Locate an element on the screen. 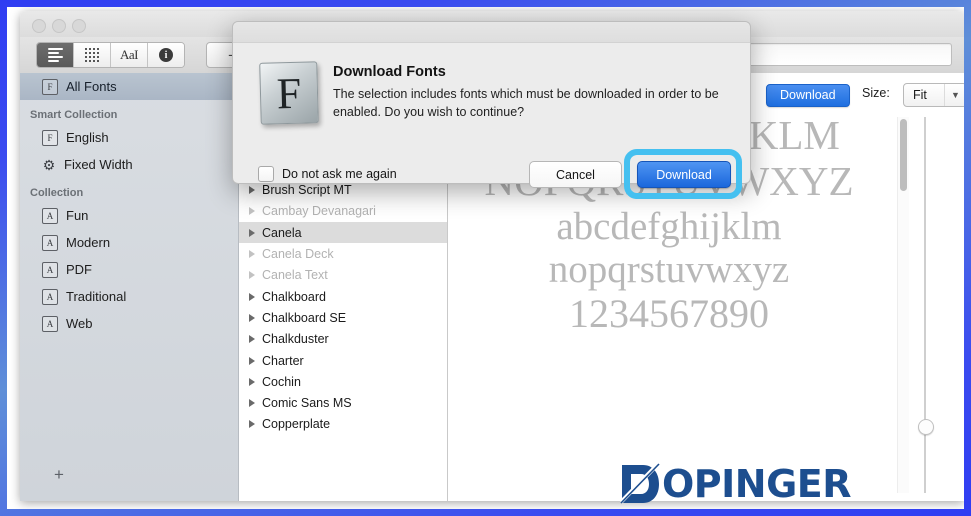 The image size is (971, 516). aa-icon: AaI is located at coordinates (129, 54).